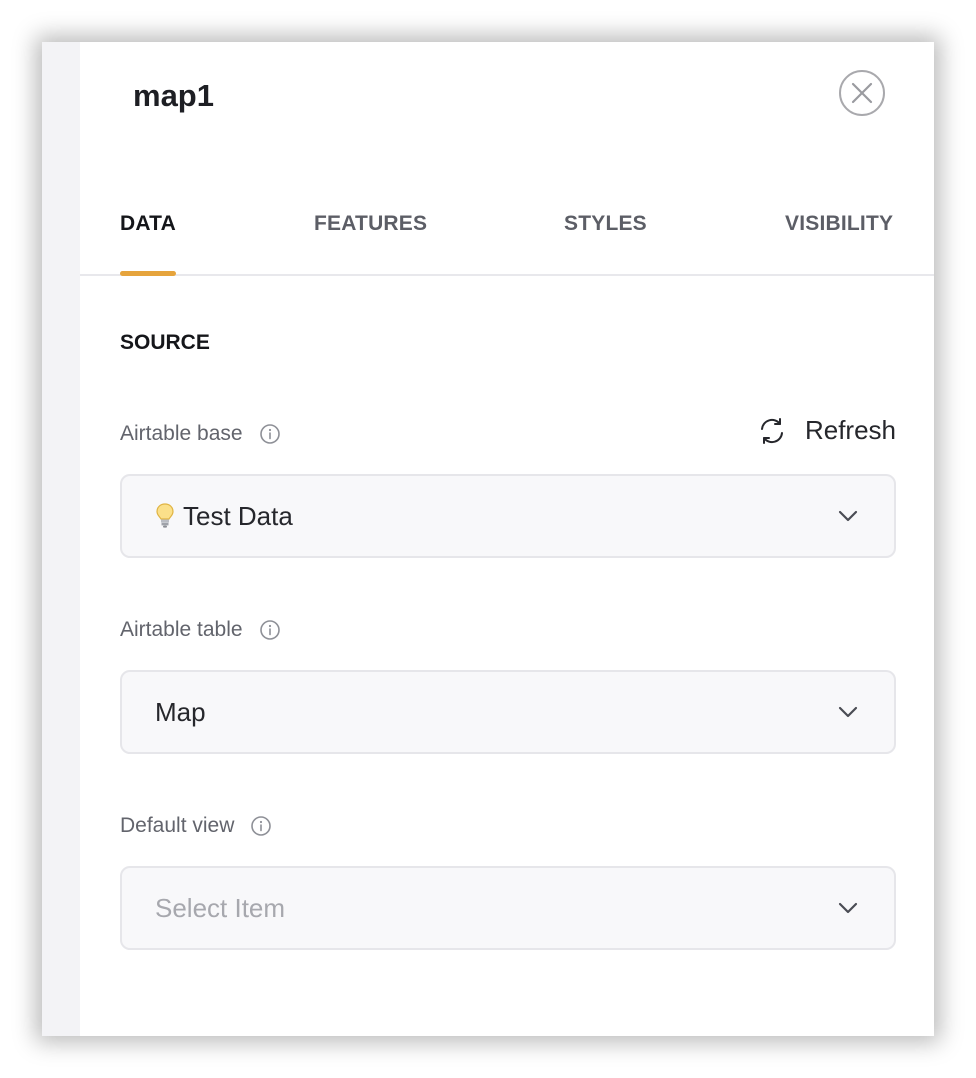 The image size is (976, 1078). What do you see at coordinates (165, 342) in the screenshot?
I see `section-title-source: SOURCE` at bounding box center [165, 342].